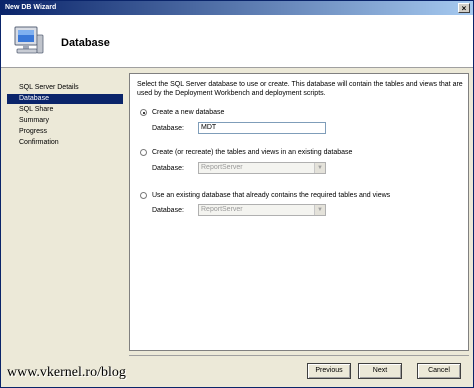  Describe the element at coordinates (299, 355) in the screenshot. I see `footer-divider` at that location.